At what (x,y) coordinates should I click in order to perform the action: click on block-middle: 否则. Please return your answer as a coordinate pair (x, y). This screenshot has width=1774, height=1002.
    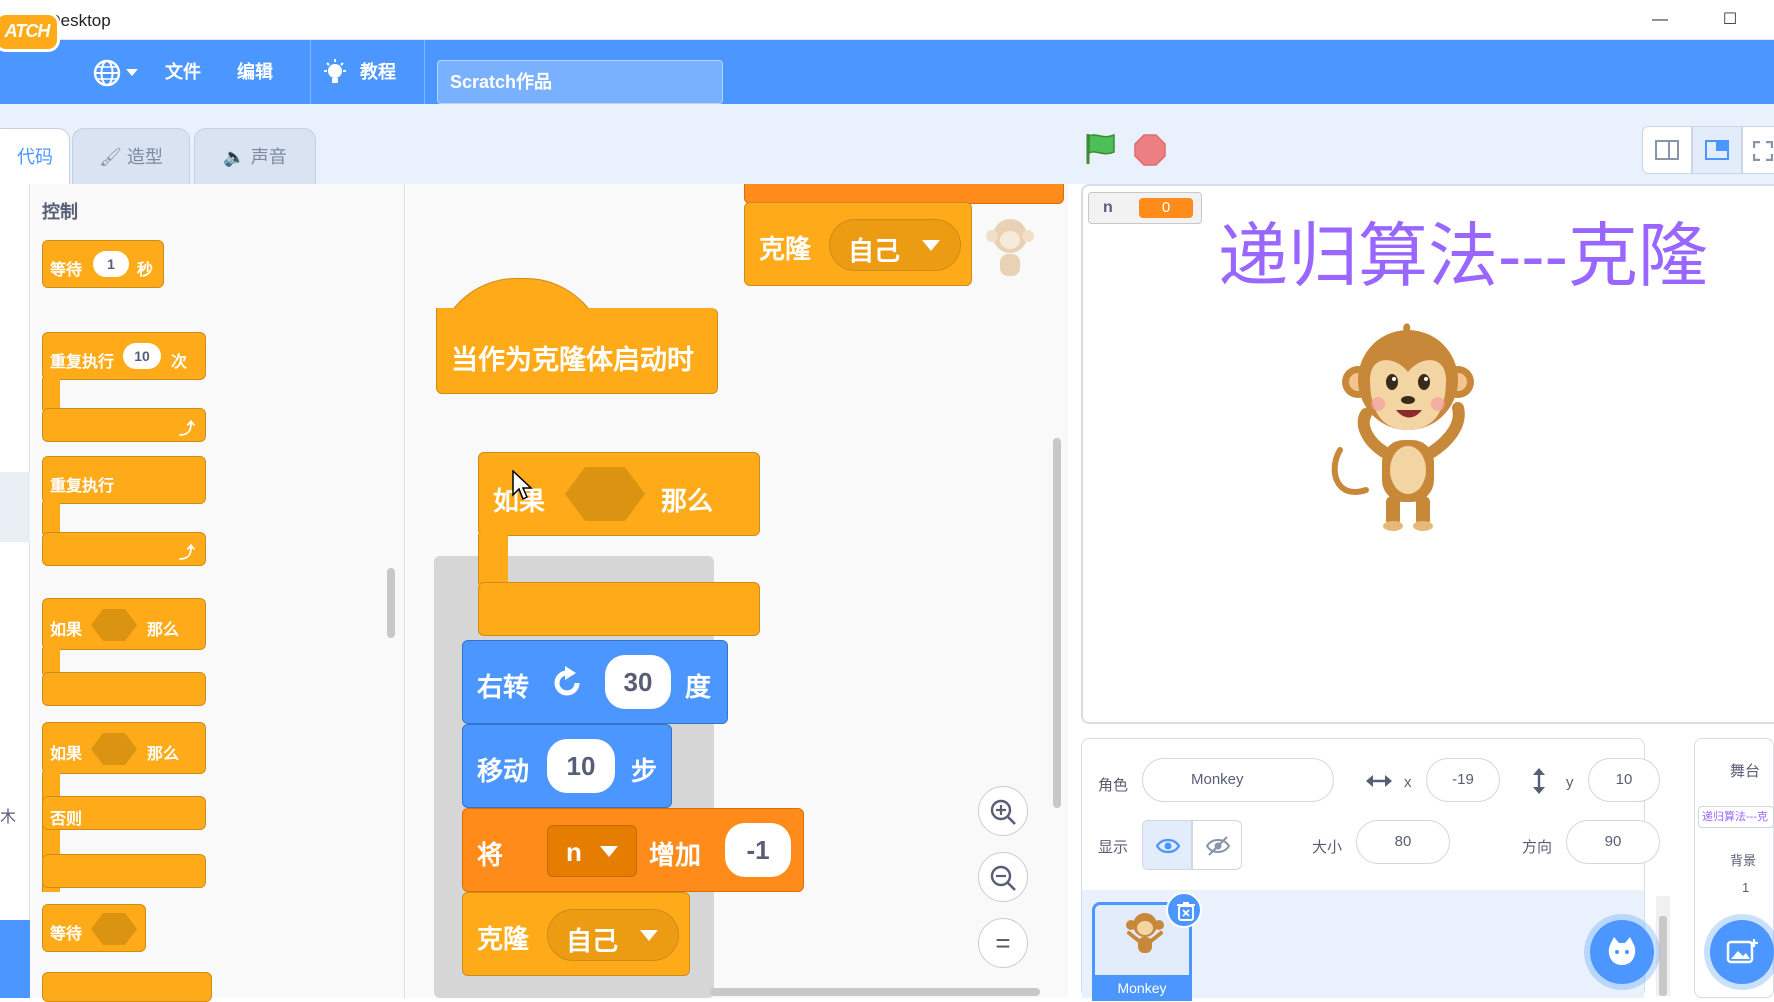
    Looking at the image, I should click on (124, 813).